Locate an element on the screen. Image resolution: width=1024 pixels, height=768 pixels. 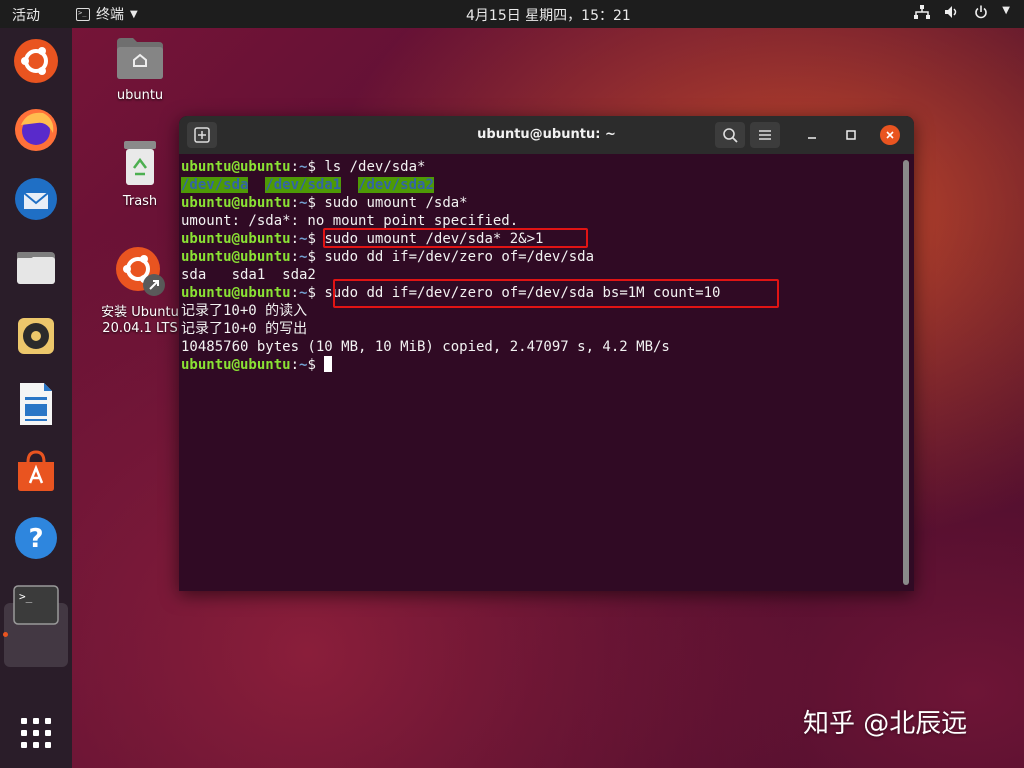
terminal-line: ubuntu@ubuntu:~$ ls /dev/sda* is located at coordinates (303, 167).